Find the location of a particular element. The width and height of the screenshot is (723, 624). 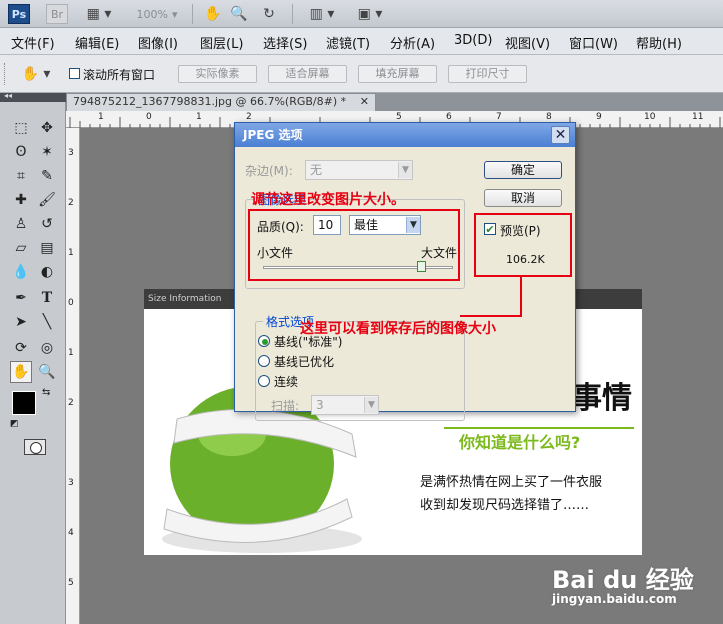

baidu-watermark-url: jingyan.baidu.com is located at coordinates (614, 599).